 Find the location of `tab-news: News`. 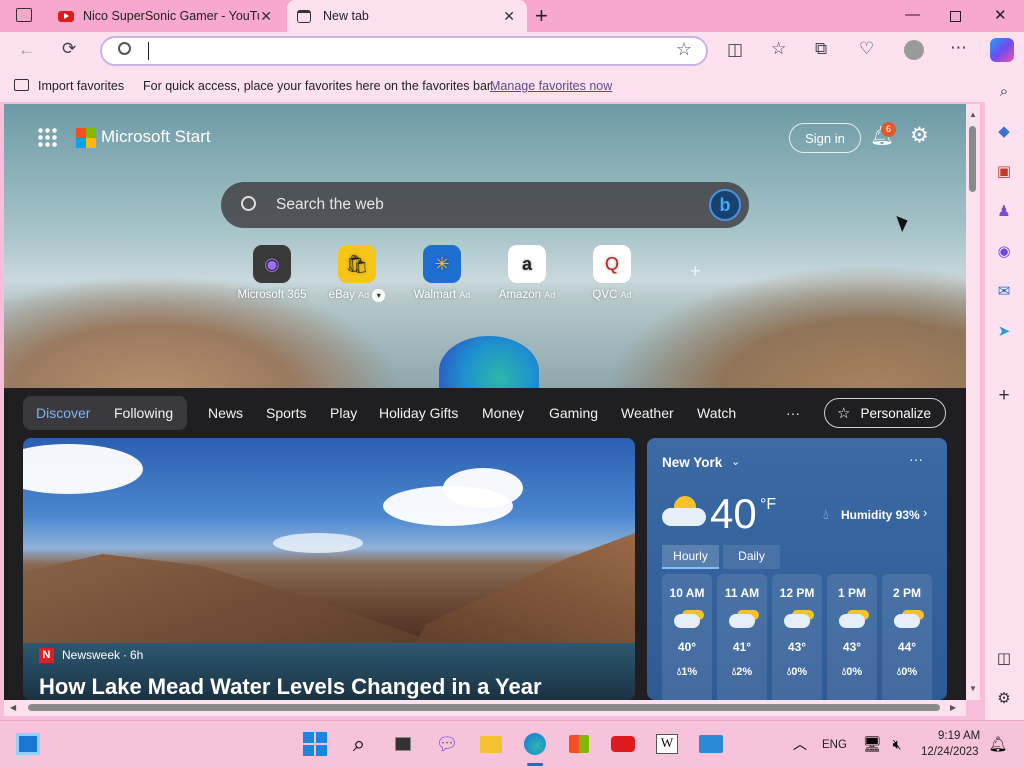

tab-news: News is located at coordinates (225, 413).